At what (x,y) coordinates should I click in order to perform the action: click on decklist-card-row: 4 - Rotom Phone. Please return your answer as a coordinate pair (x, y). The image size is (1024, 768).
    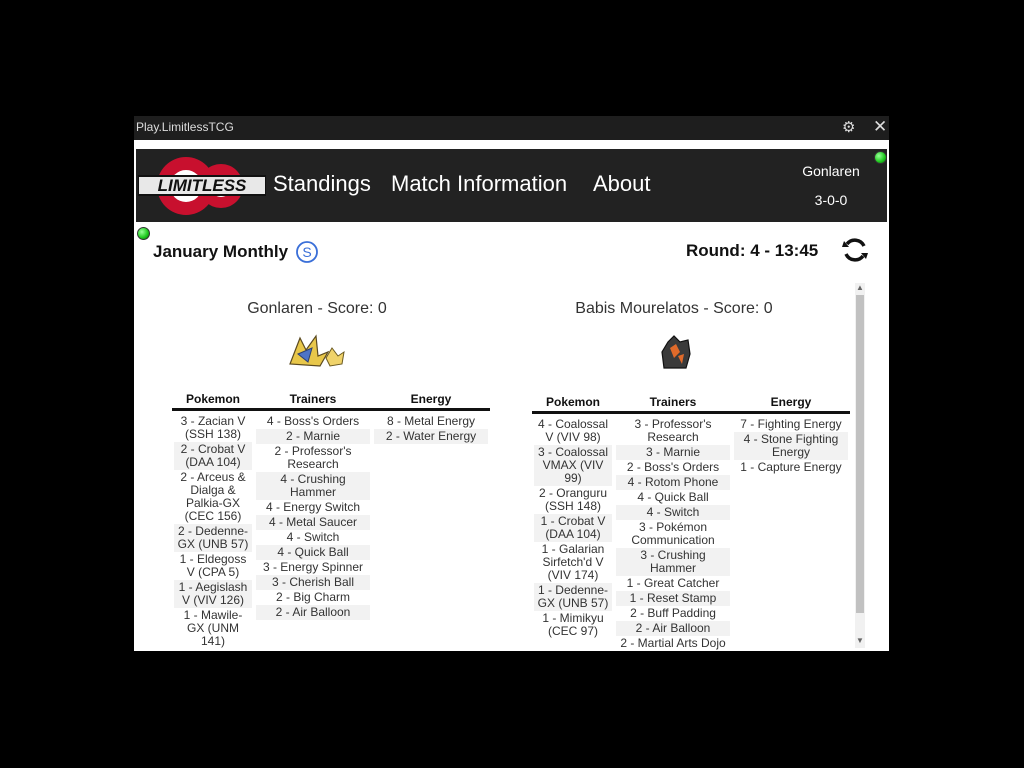
    Looking at the image, I should click on (673, 482).